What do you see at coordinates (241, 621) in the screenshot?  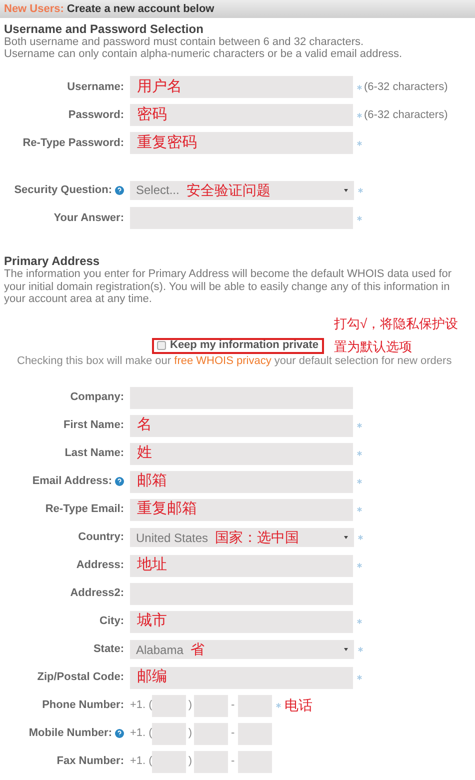 I see `input-field: 城市` at bounding box center [241, 621].